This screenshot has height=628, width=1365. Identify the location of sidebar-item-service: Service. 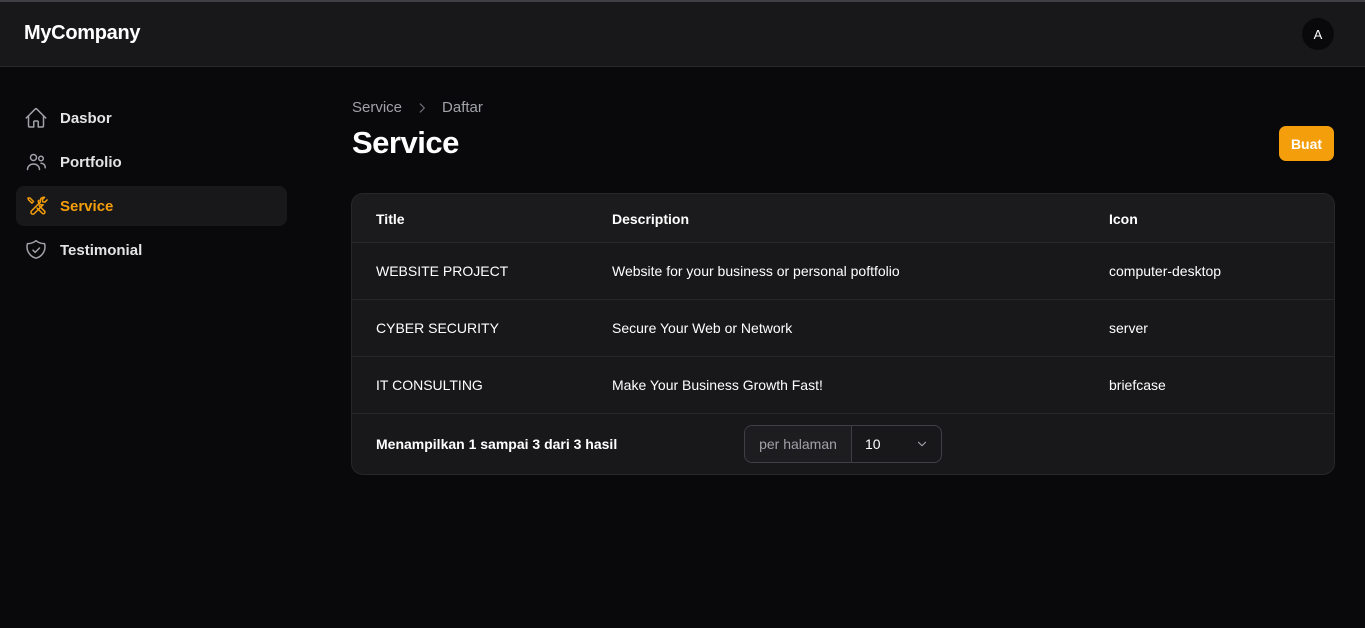
(151, 206).